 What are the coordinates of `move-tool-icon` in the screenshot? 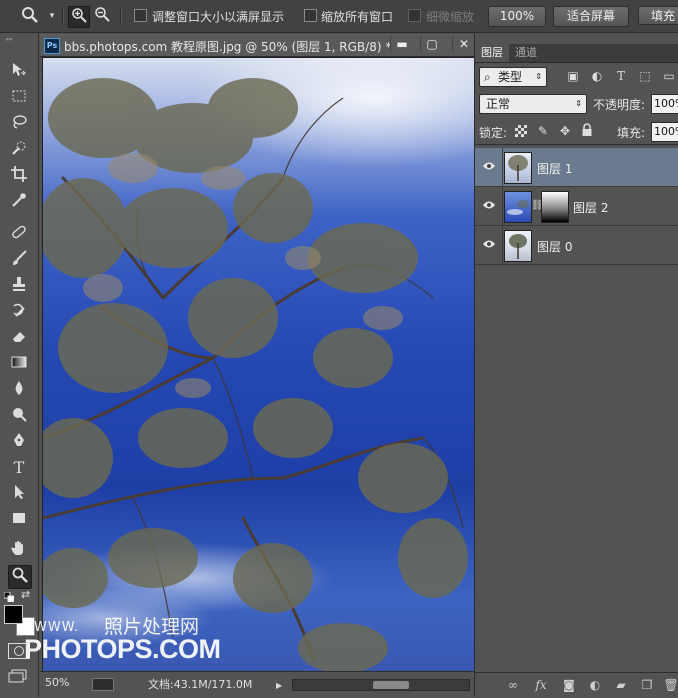 It's located at (19, 72).